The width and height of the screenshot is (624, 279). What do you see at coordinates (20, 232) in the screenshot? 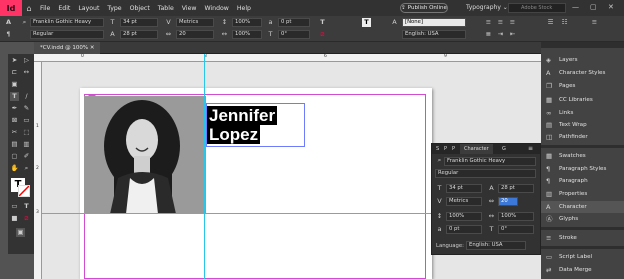
I see `screen-mode-icon: ▣` at bounding box center [20, 232].